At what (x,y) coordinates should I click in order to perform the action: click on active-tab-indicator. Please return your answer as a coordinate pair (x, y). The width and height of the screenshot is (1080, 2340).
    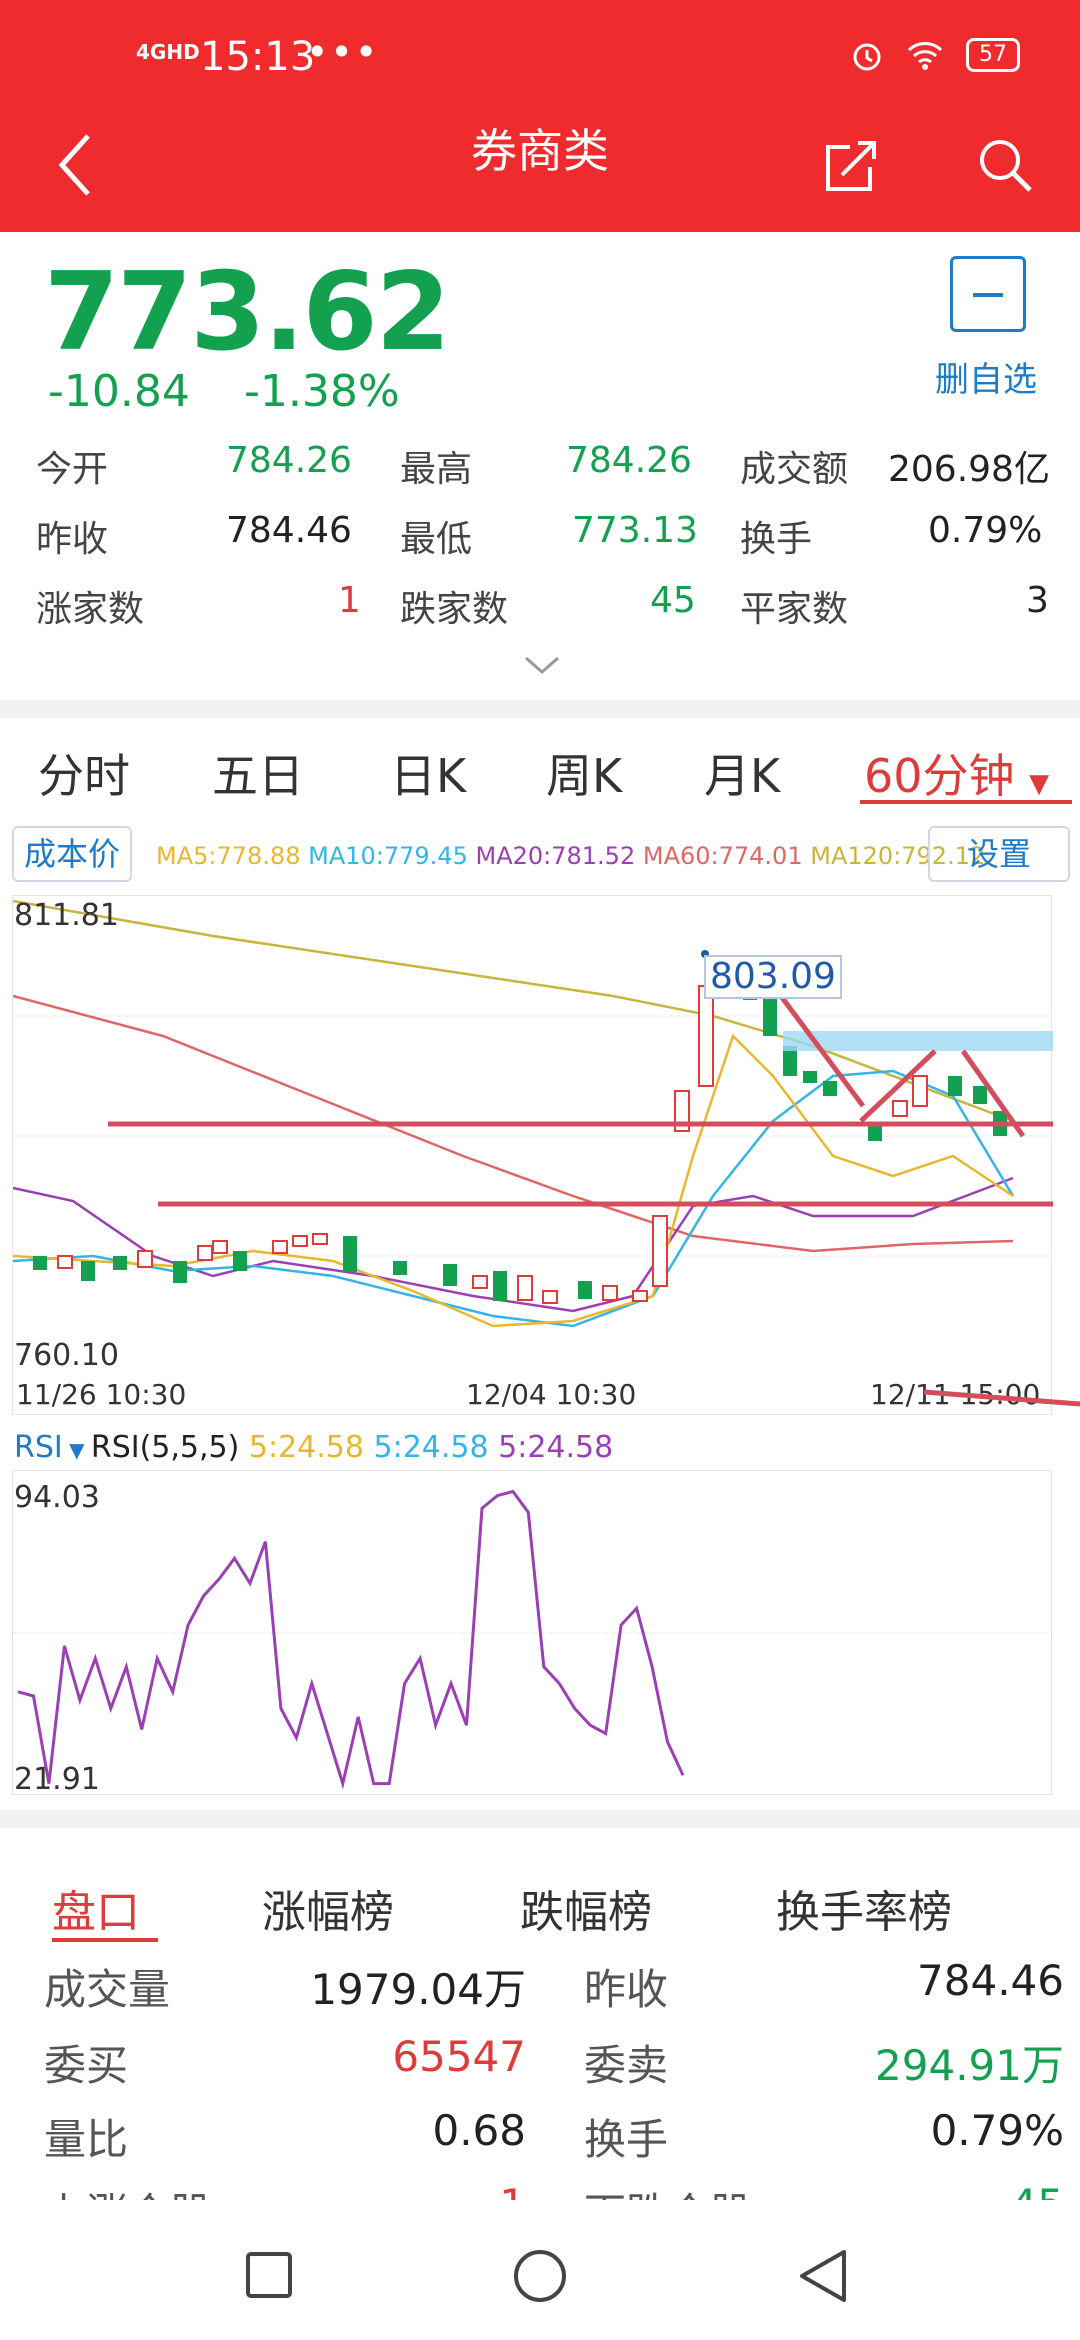
    Looking at the image, I should click on (966, 802).